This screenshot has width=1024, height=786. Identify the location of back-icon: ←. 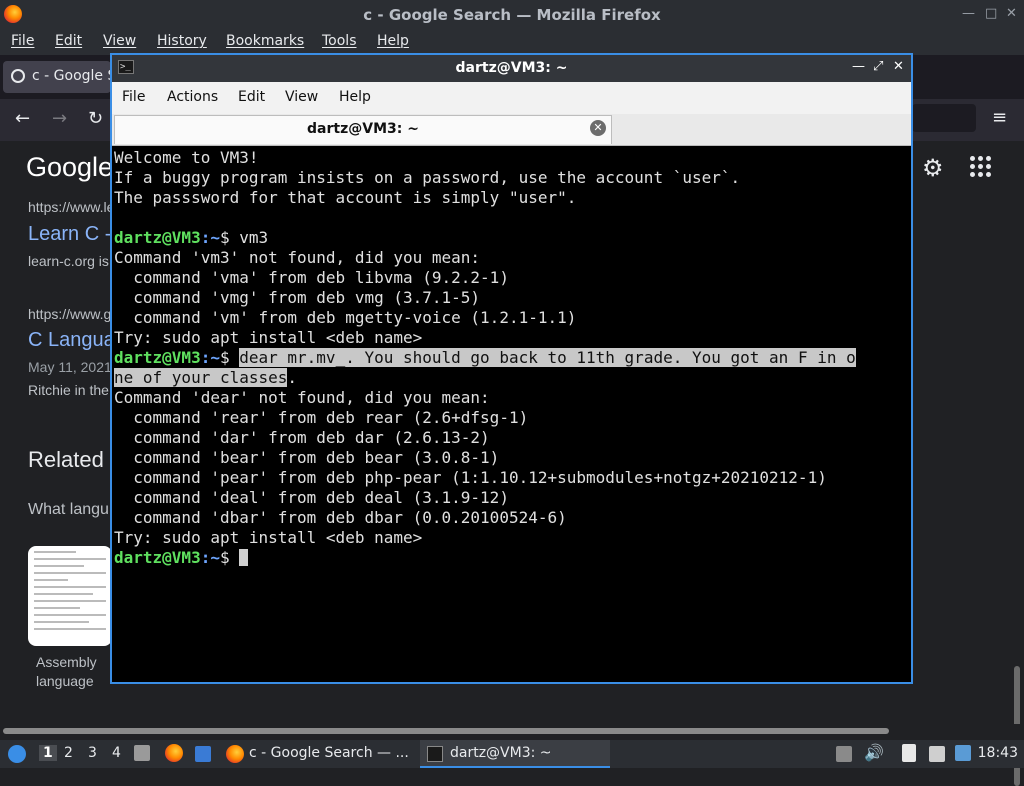
(22, 118).